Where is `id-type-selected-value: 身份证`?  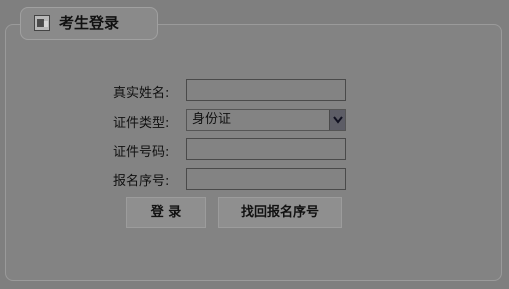 id-type-selected-value: 身份证 is located at coordinates (212, 119).